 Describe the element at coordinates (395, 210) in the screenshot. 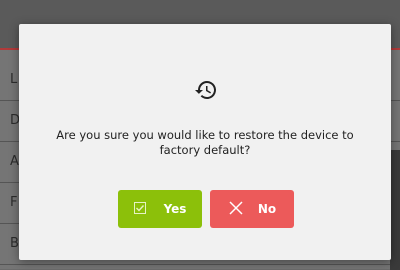

I see `side-panel-edge` at that location.